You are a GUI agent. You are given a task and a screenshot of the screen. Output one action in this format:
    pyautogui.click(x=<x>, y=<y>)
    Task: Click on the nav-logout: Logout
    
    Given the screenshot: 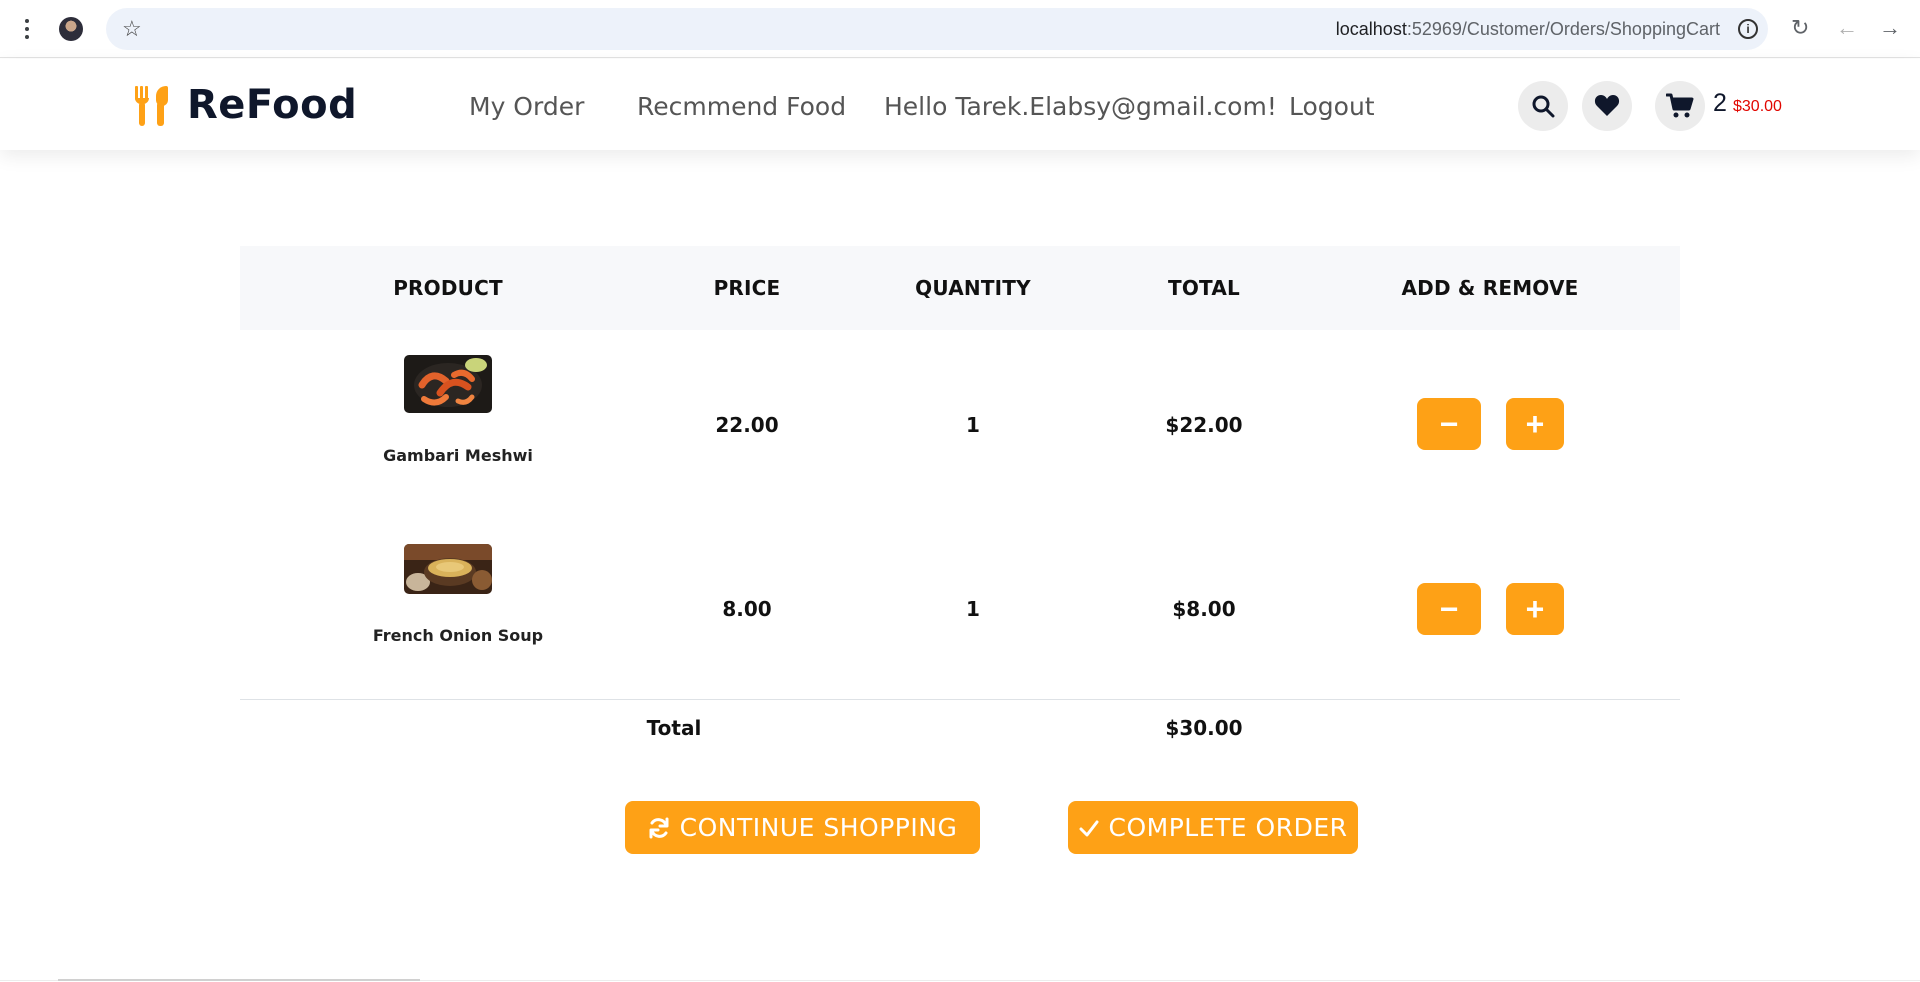 What is the action you would take?
    pyautogui.click(x=1332, y=106)
    